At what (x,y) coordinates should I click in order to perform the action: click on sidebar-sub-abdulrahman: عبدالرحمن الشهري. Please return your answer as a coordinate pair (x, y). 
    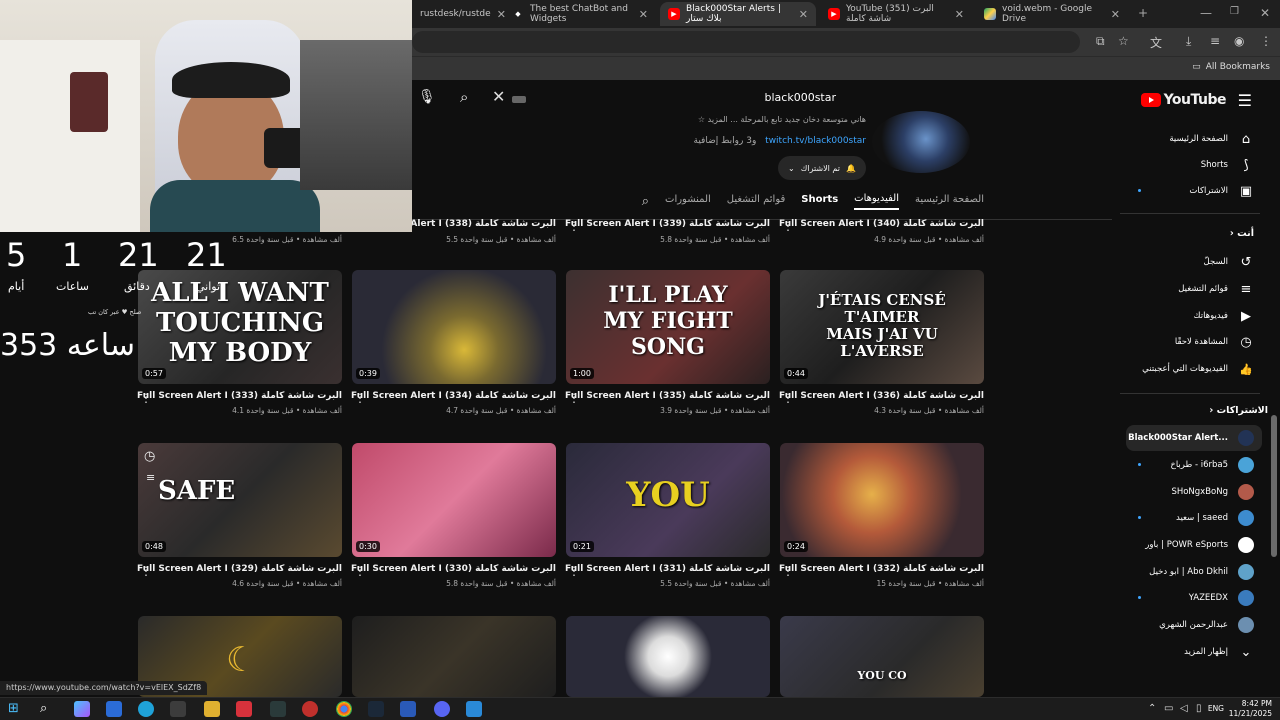
    Looking at the image, I should click on (1199, 625).